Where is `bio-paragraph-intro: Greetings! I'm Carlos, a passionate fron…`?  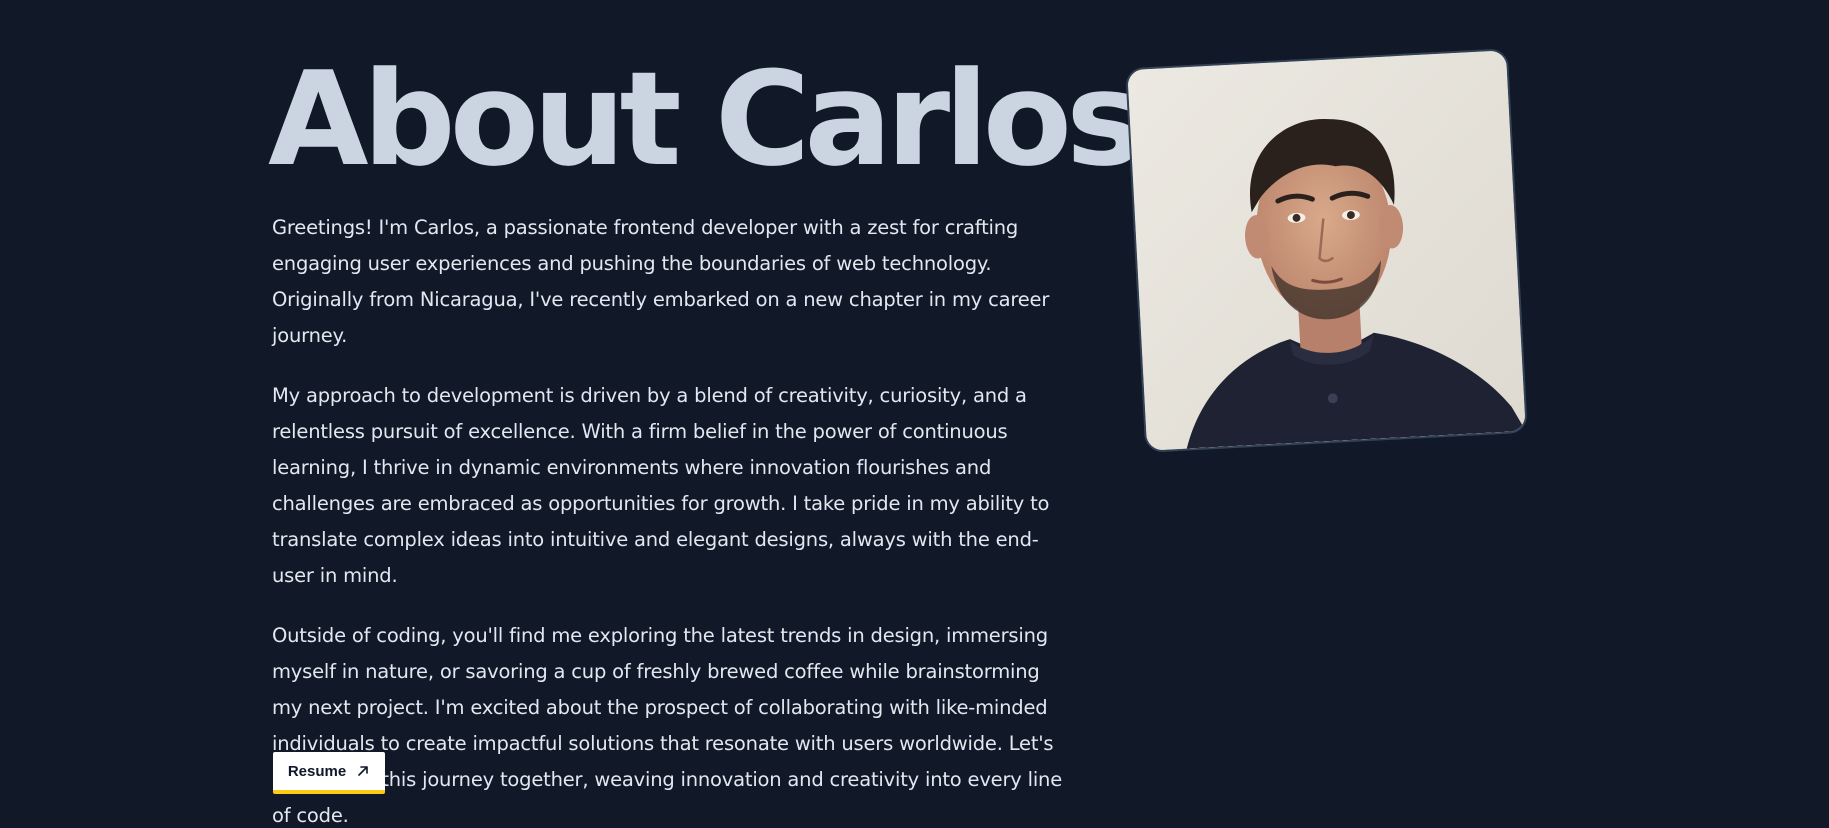 bio-paragraph-intro: Greetings! I'm Carlos, a passionate fron… is located at coordinates (661, 281).